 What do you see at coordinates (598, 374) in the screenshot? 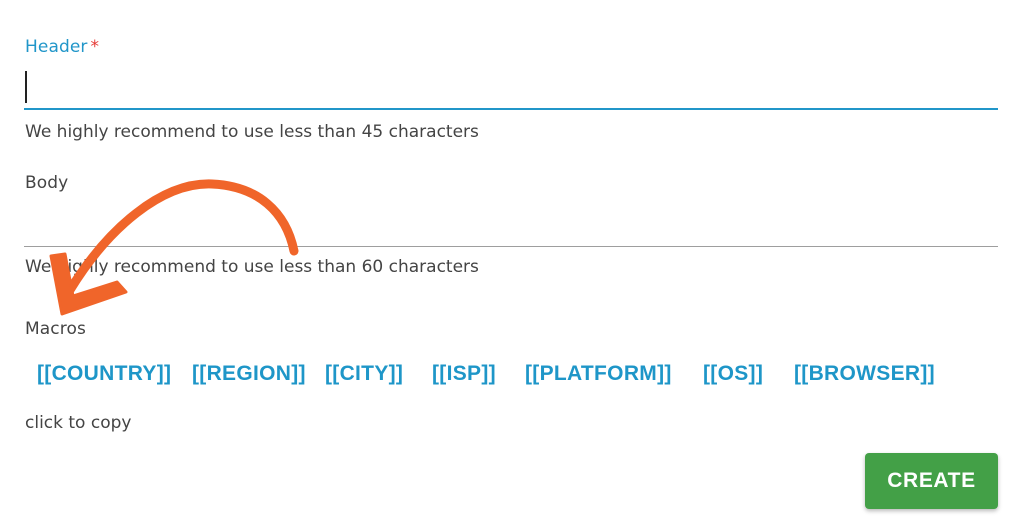
I see `macro-platform: [[PLATFORM]]` at bounding box center [598, 374].